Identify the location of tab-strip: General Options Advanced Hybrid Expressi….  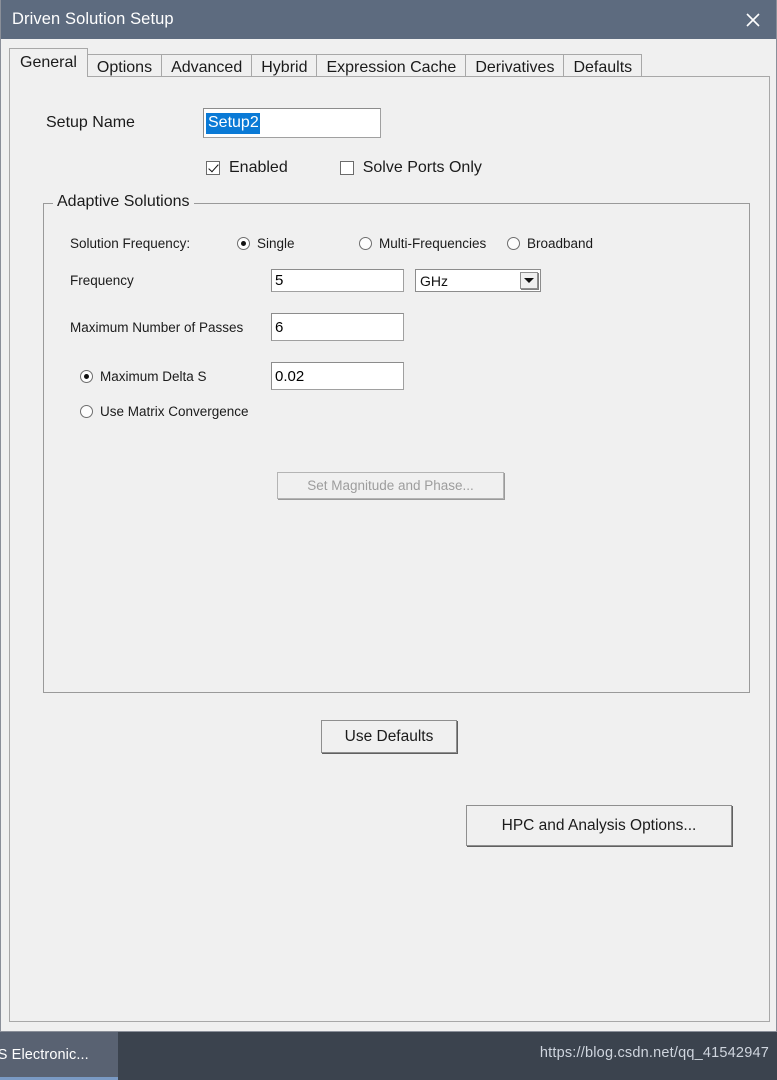
(392, 63).